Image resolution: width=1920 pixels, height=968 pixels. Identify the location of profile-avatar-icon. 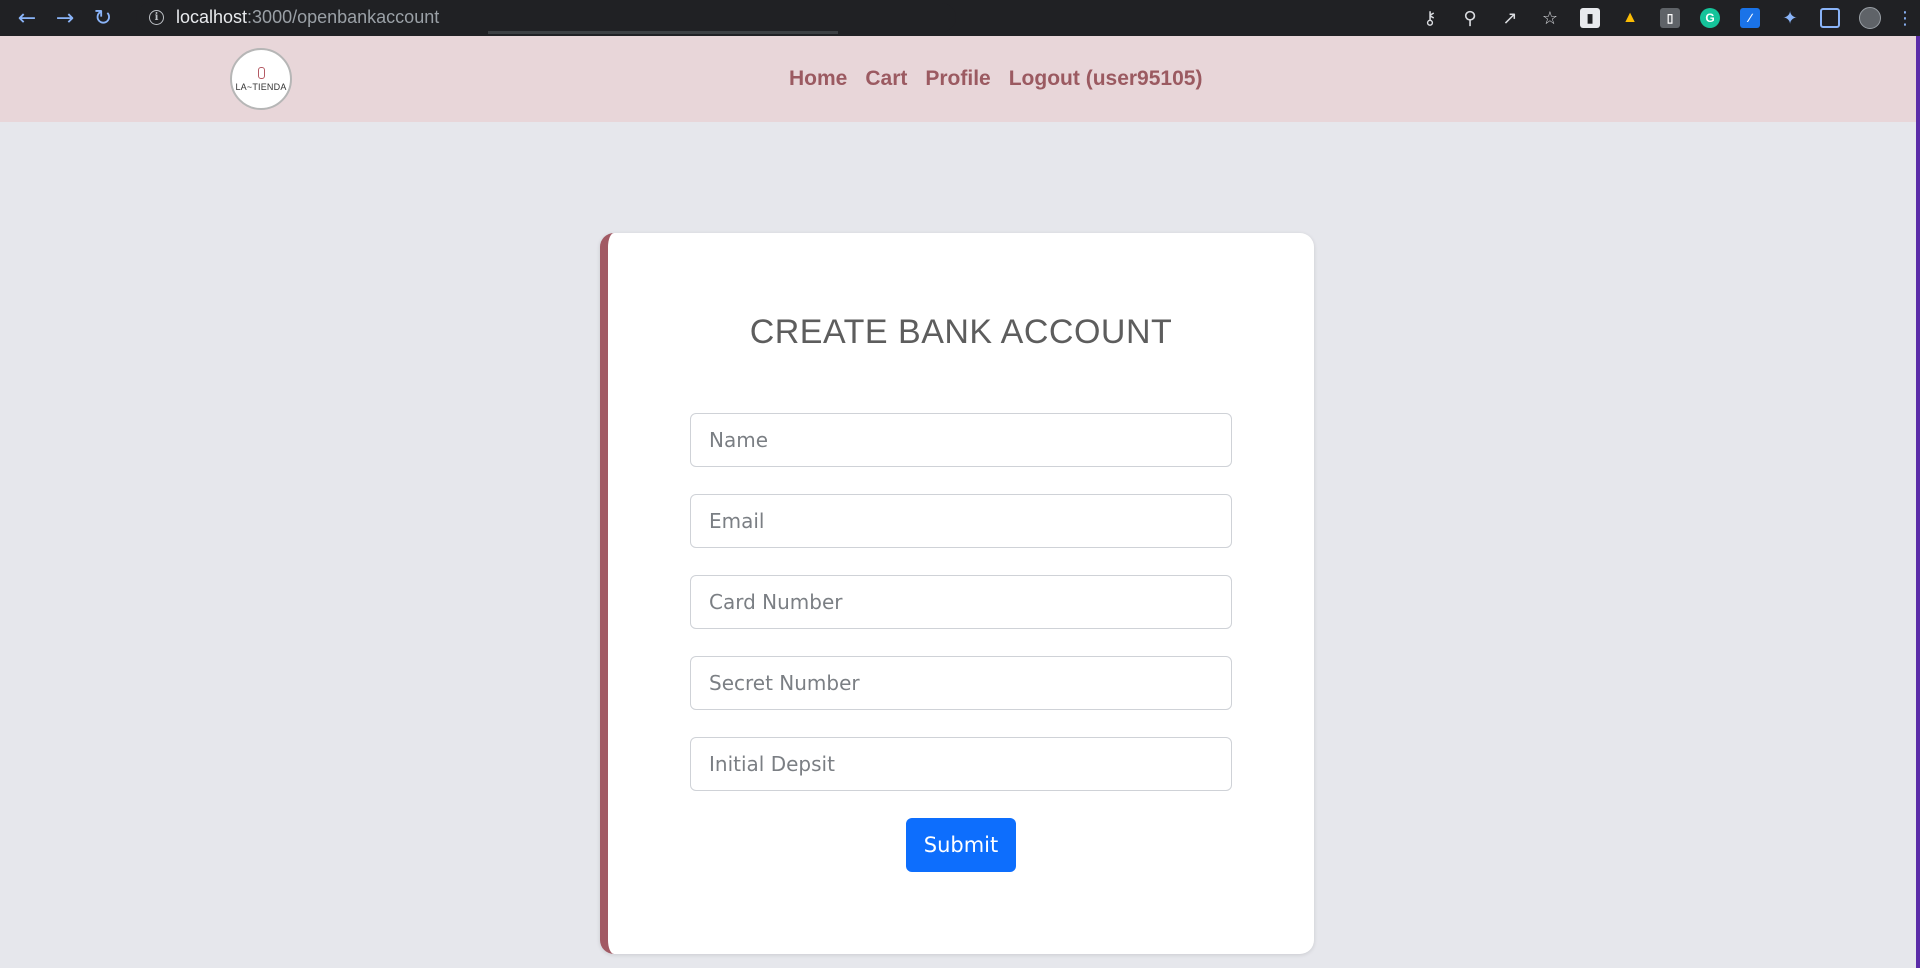
(1870, 18).